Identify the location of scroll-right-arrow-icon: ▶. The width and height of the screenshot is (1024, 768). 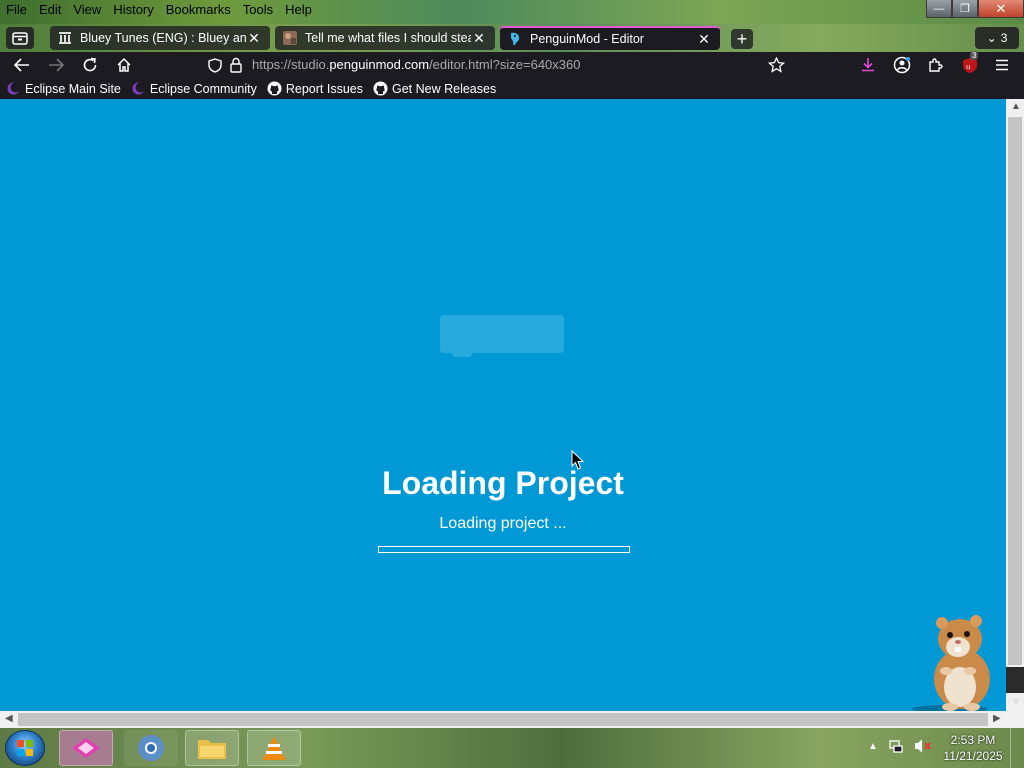
(997, 718).